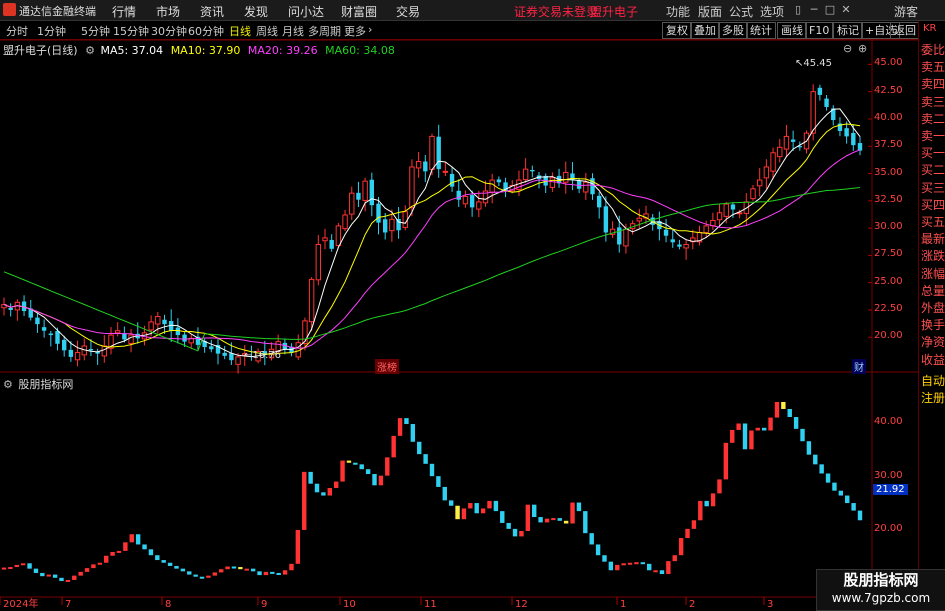 This screenshot has width=945, height=611. I want to click on x-tick-label: 8, so click(168, 604).